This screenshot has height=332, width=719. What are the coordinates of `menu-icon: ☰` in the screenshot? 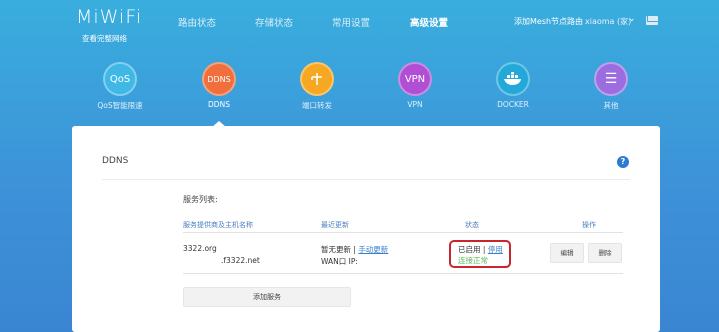 It's located at (611, 79).